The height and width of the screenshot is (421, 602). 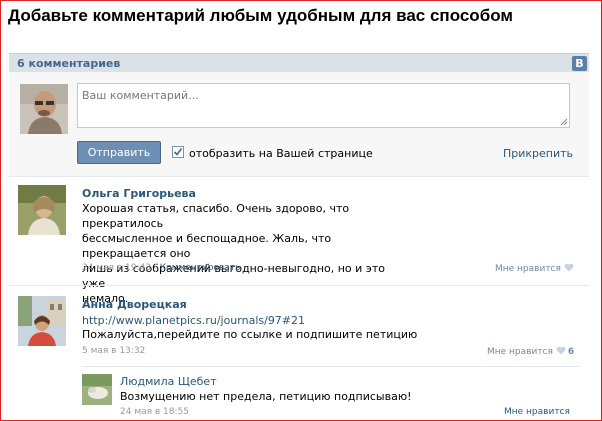 What do you see at coordinates (281, 153) in the screenshot?
I see `show-on-page-label: отобразить на Вашей странице` at bounding box center [281, 153].